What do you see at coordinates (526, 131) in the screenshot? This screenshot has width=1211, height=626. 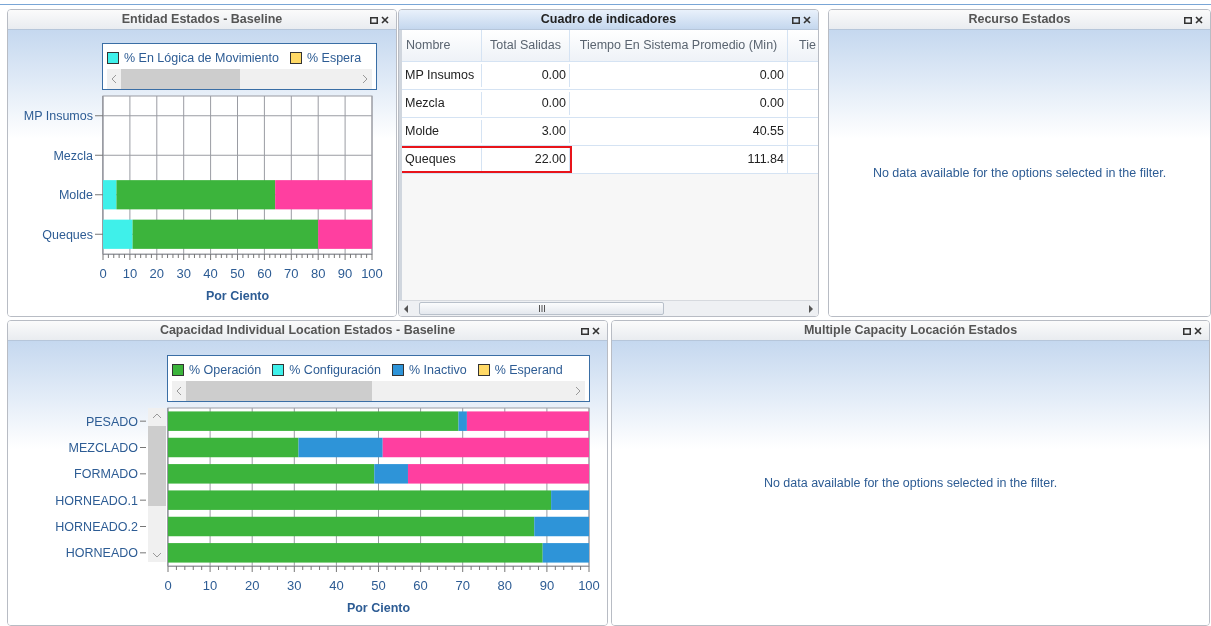 I see `table-cell: 3.00` at bounding box center [526, 131].